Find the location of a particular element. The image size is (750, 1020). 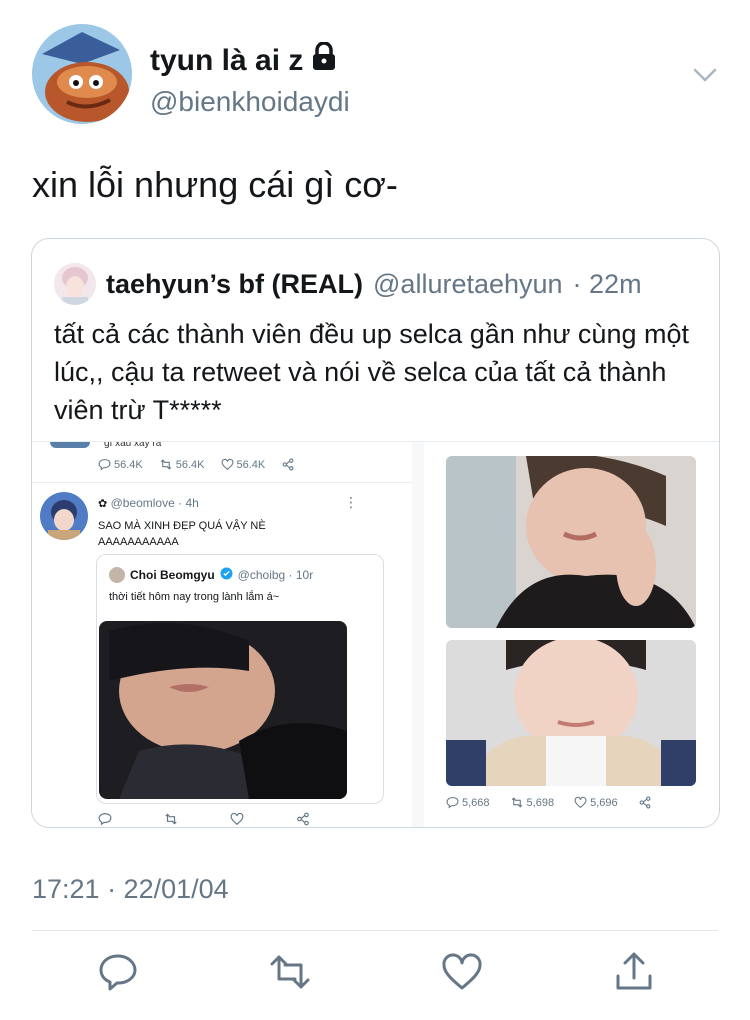

inner-name: Choi Beomgyu is located at coordinates (172, 575).